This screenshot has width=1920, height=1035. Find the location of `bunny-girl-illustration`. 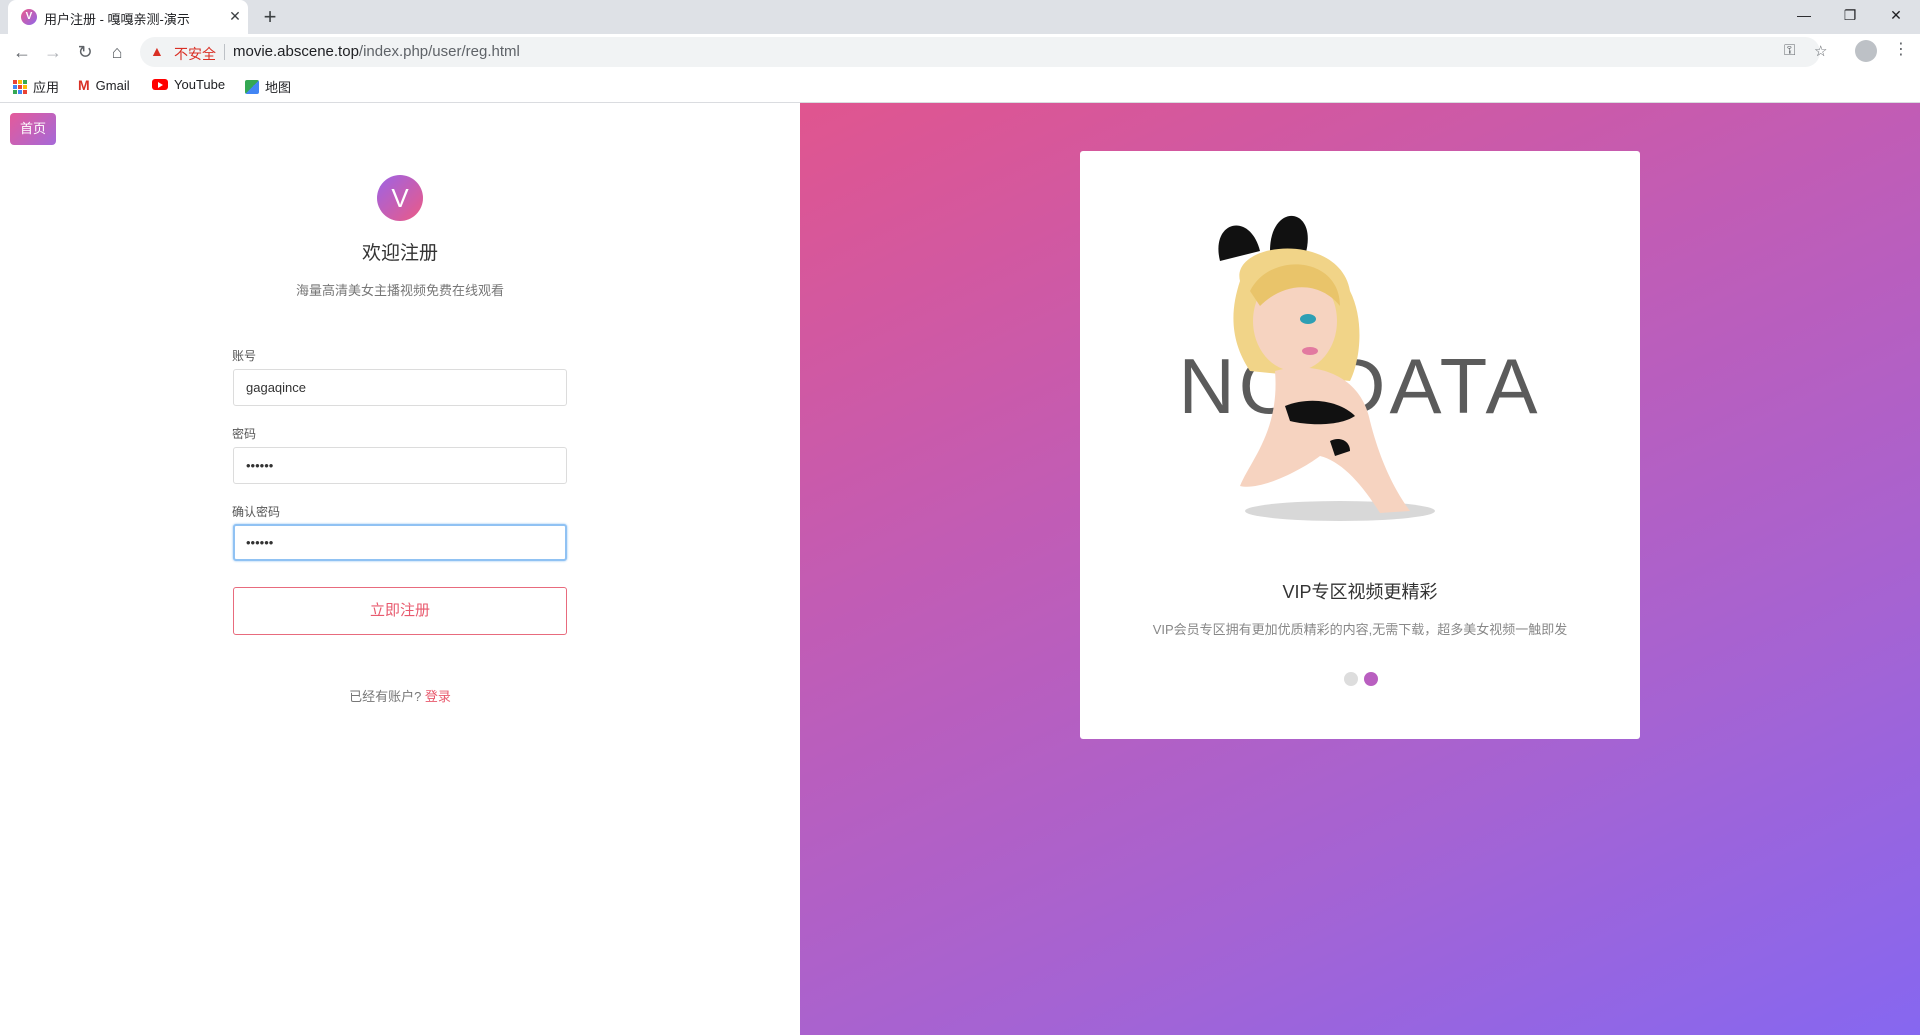

bunny-girl-illustration is located at coordinates (1326, 368).